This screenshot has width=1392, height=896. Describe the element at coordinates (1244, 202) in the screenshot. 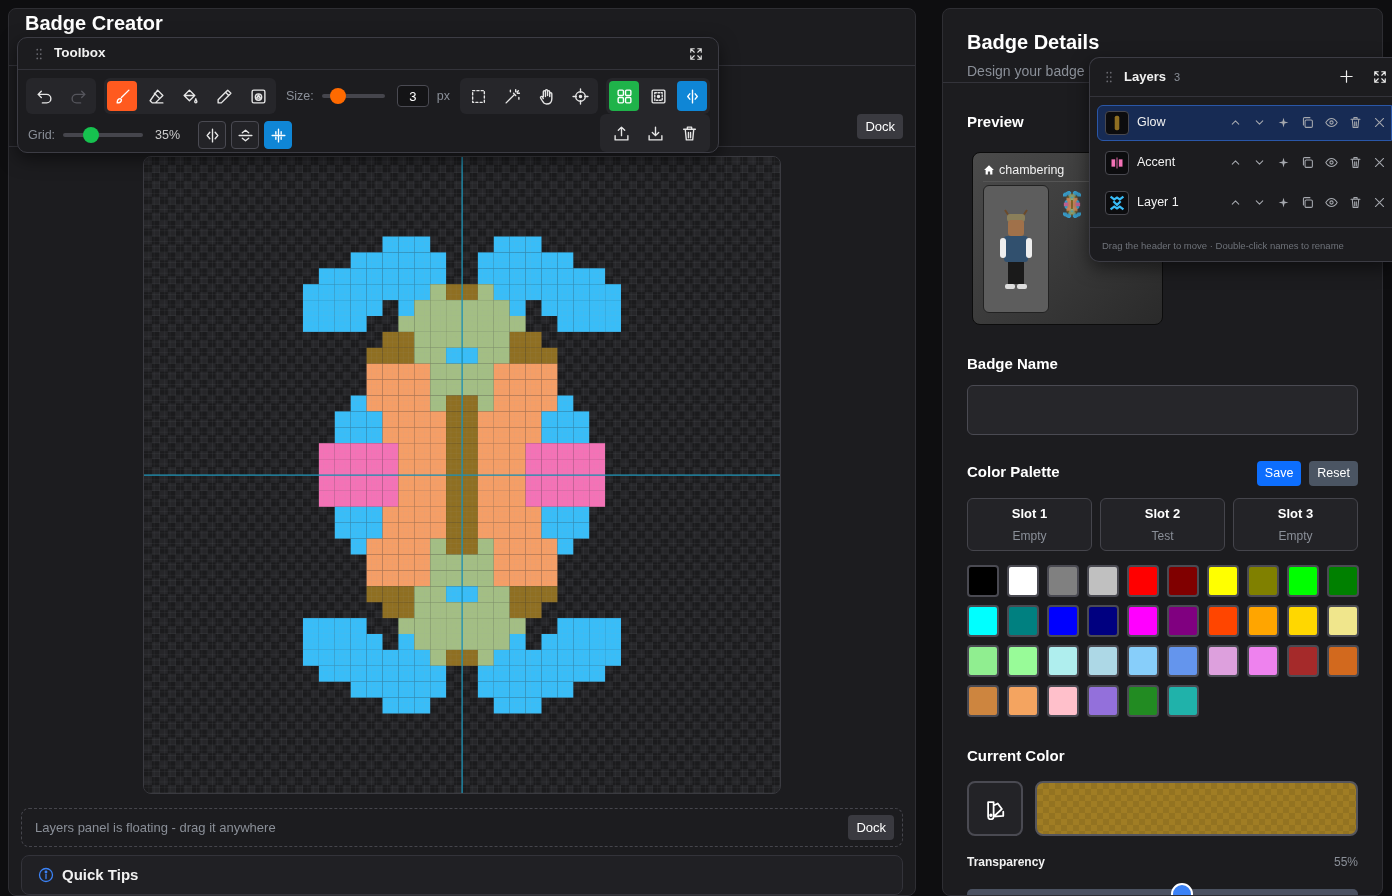

I see `layer-row: Layer 1` at that location.